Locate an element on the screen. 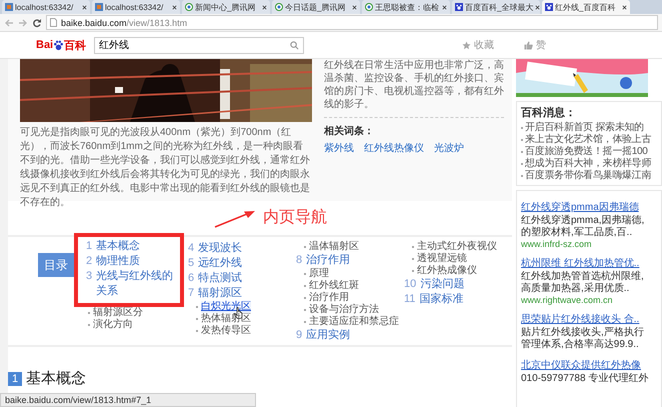  related-link: 紫外线 is located at coordinates (339, 148).